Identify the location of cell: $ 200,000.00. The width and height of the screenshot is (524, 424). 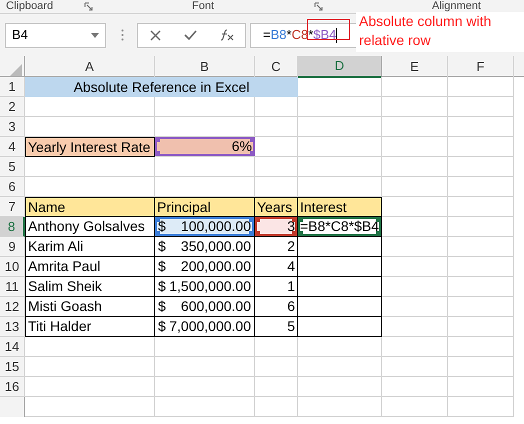
(205, 267).